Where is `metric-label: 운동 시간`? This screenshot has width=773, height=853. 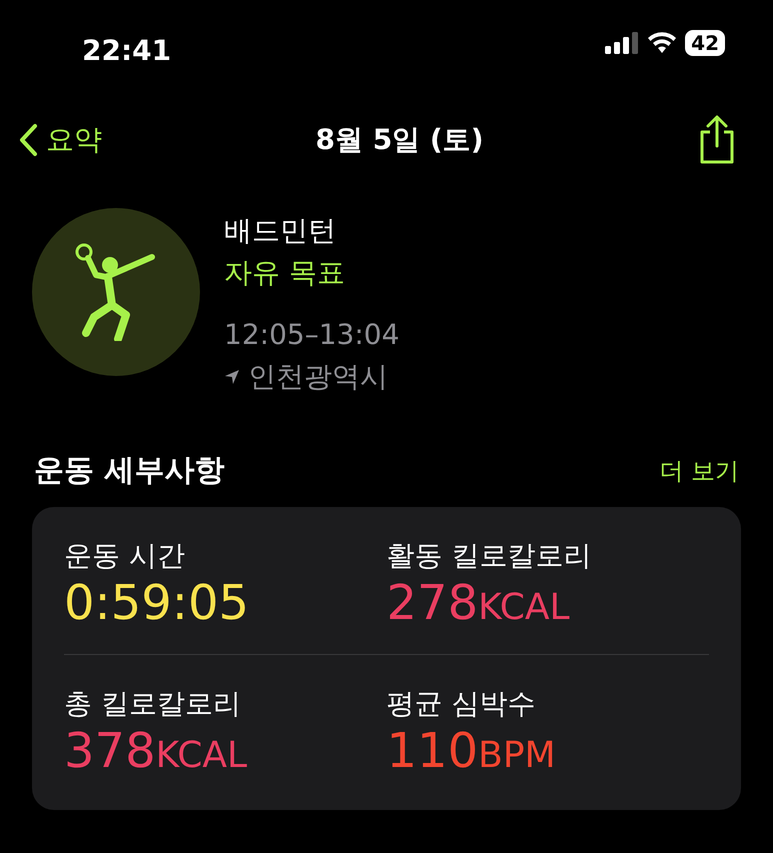
metric-label: 운동 시간 is located at coordinates (125, 556).